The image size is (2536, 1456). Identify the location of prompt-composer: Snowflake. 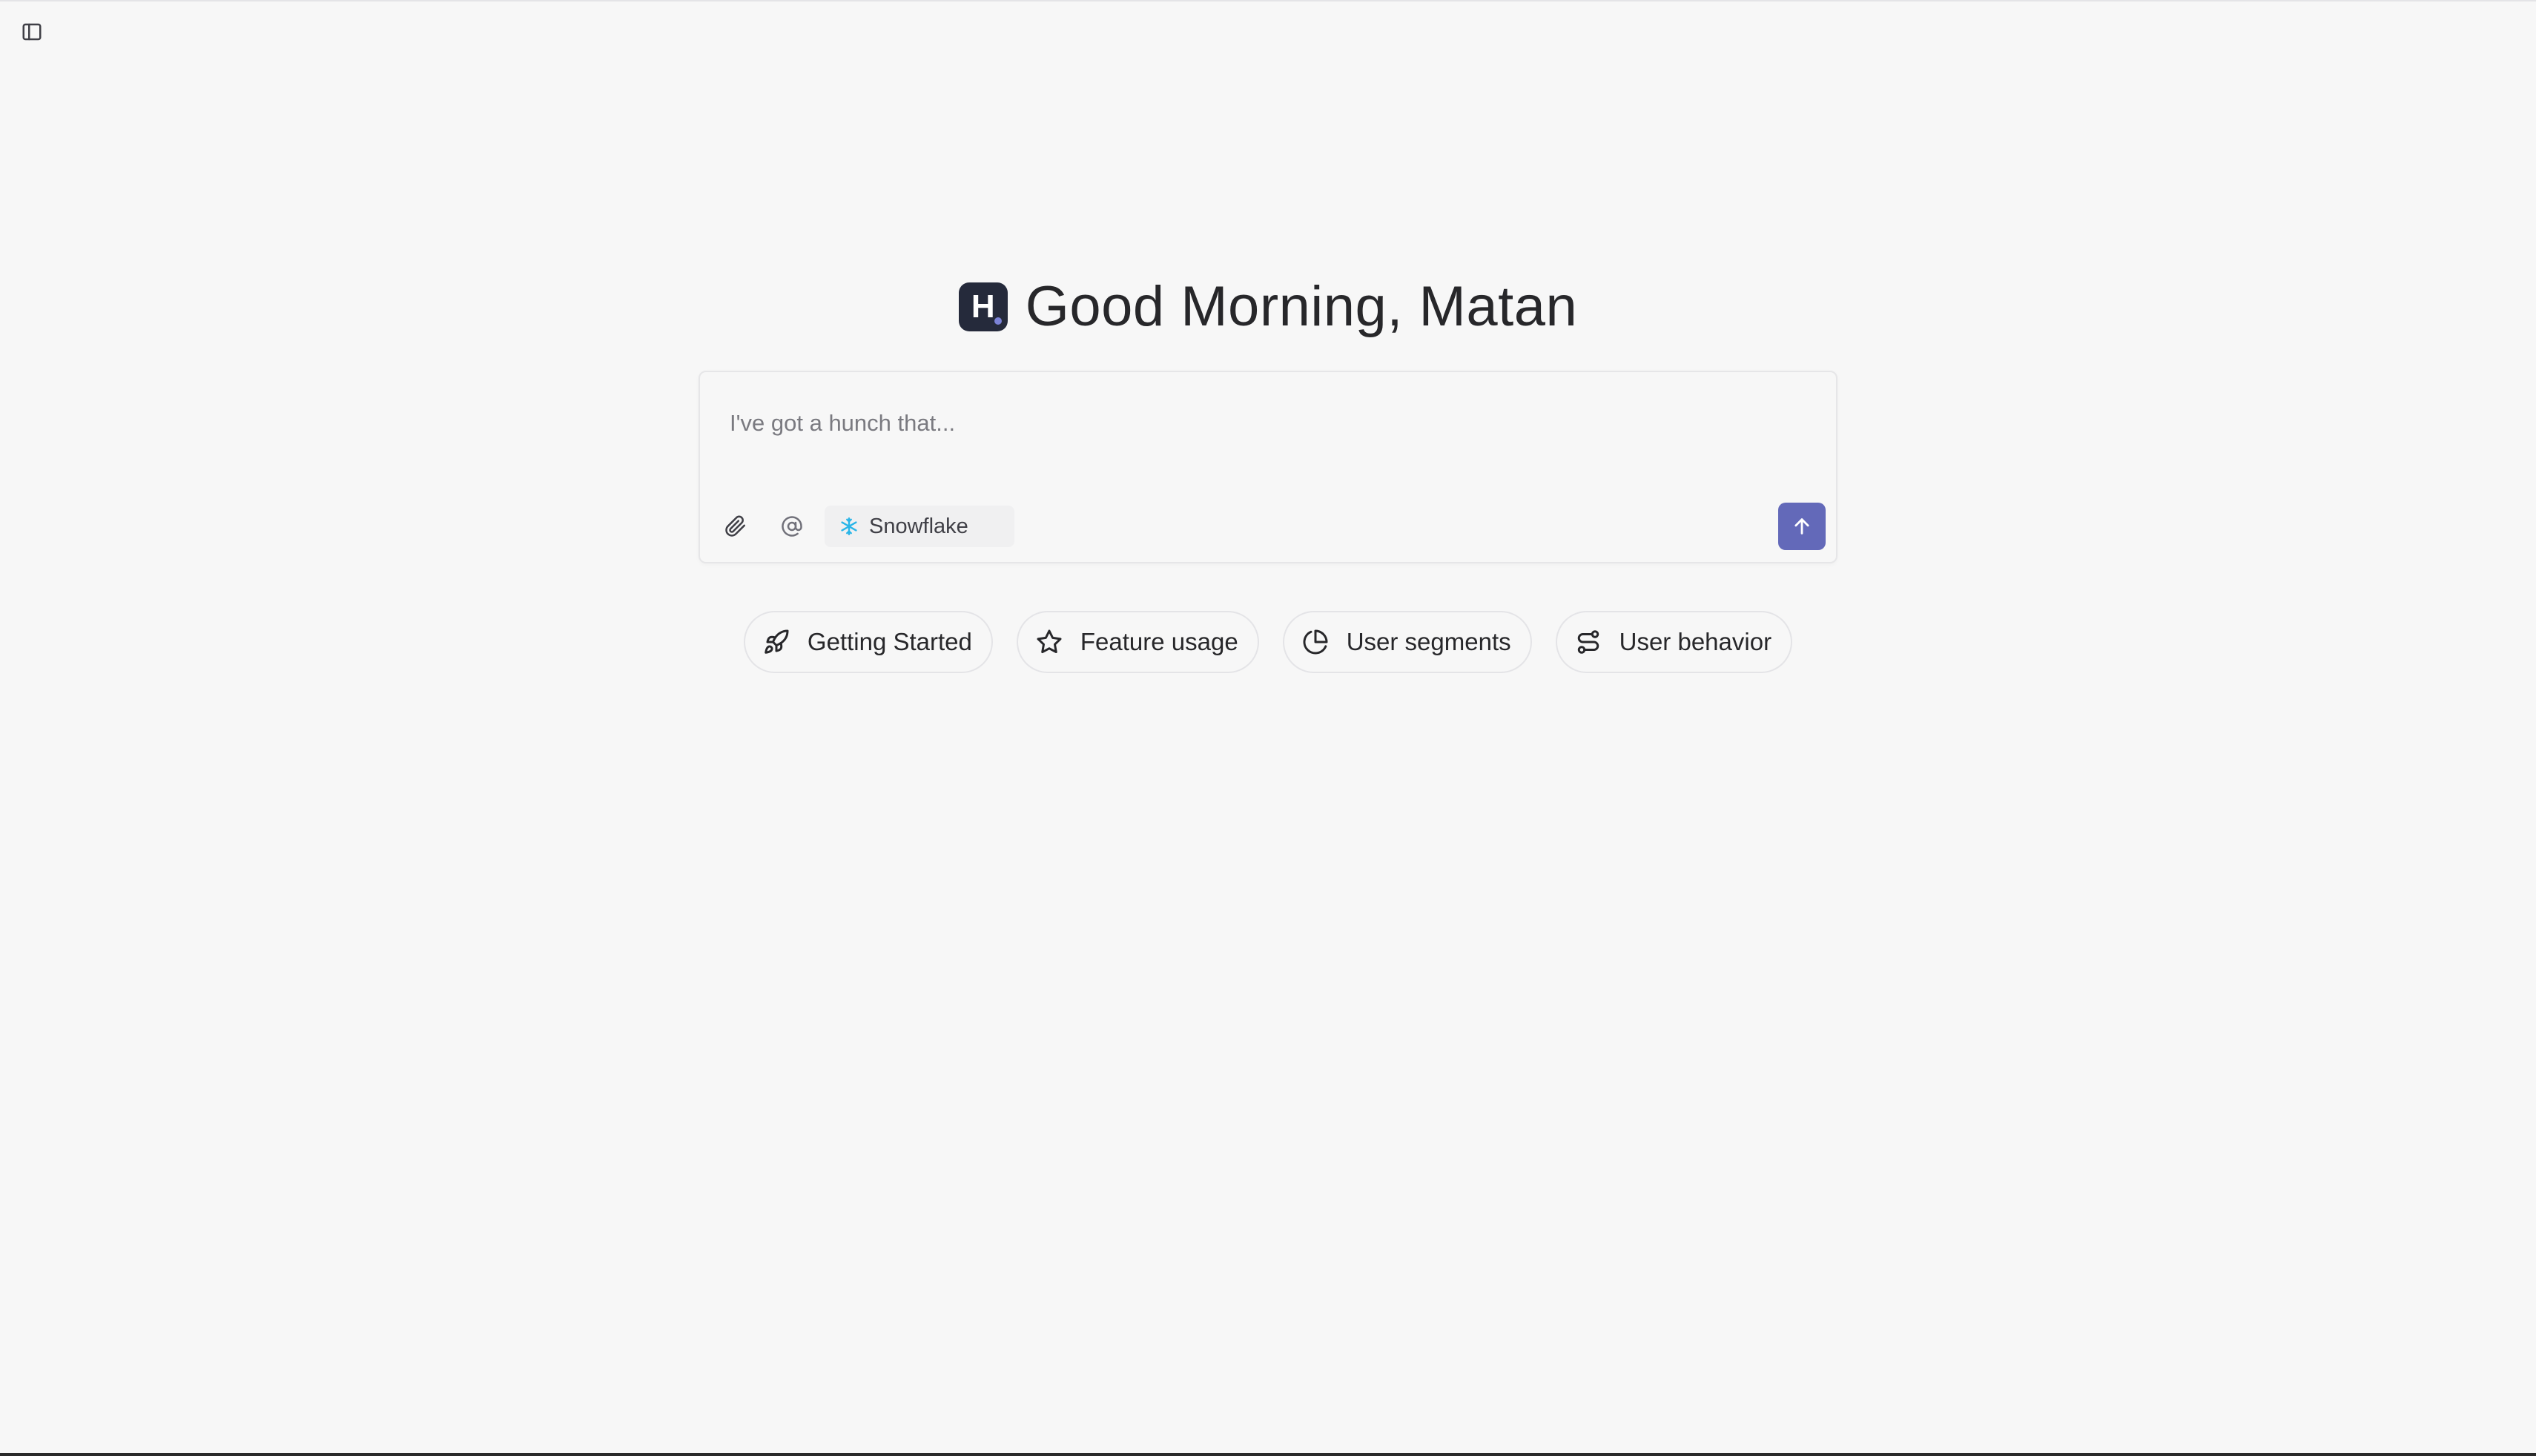
(1268, 467).